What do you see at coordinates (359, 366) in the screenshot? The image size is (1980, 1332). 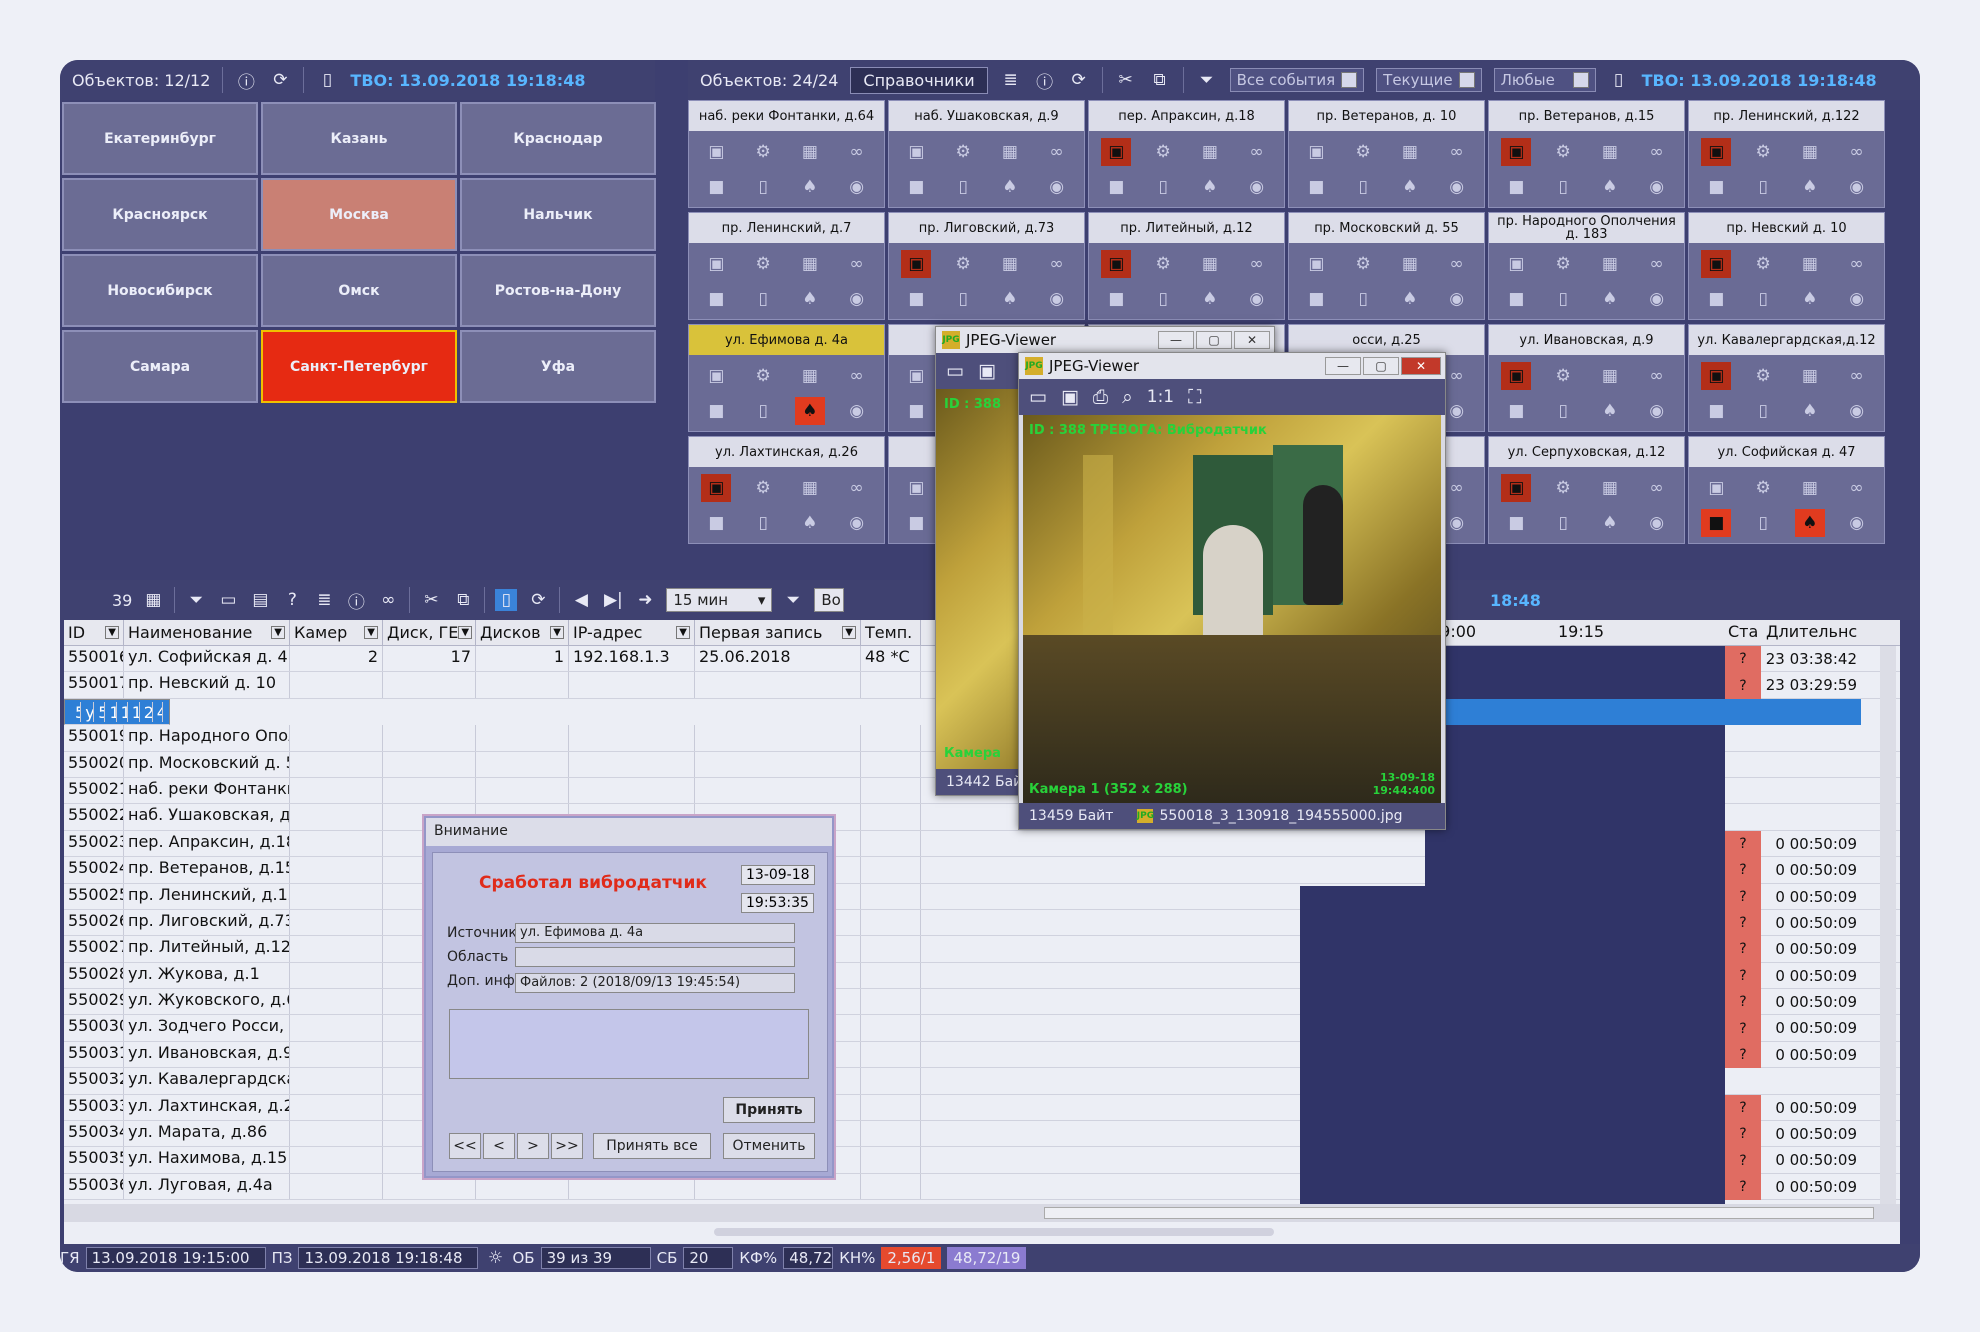 I see `city-tile-active: Санкт-Петербург` at bounding box center [359, 366].